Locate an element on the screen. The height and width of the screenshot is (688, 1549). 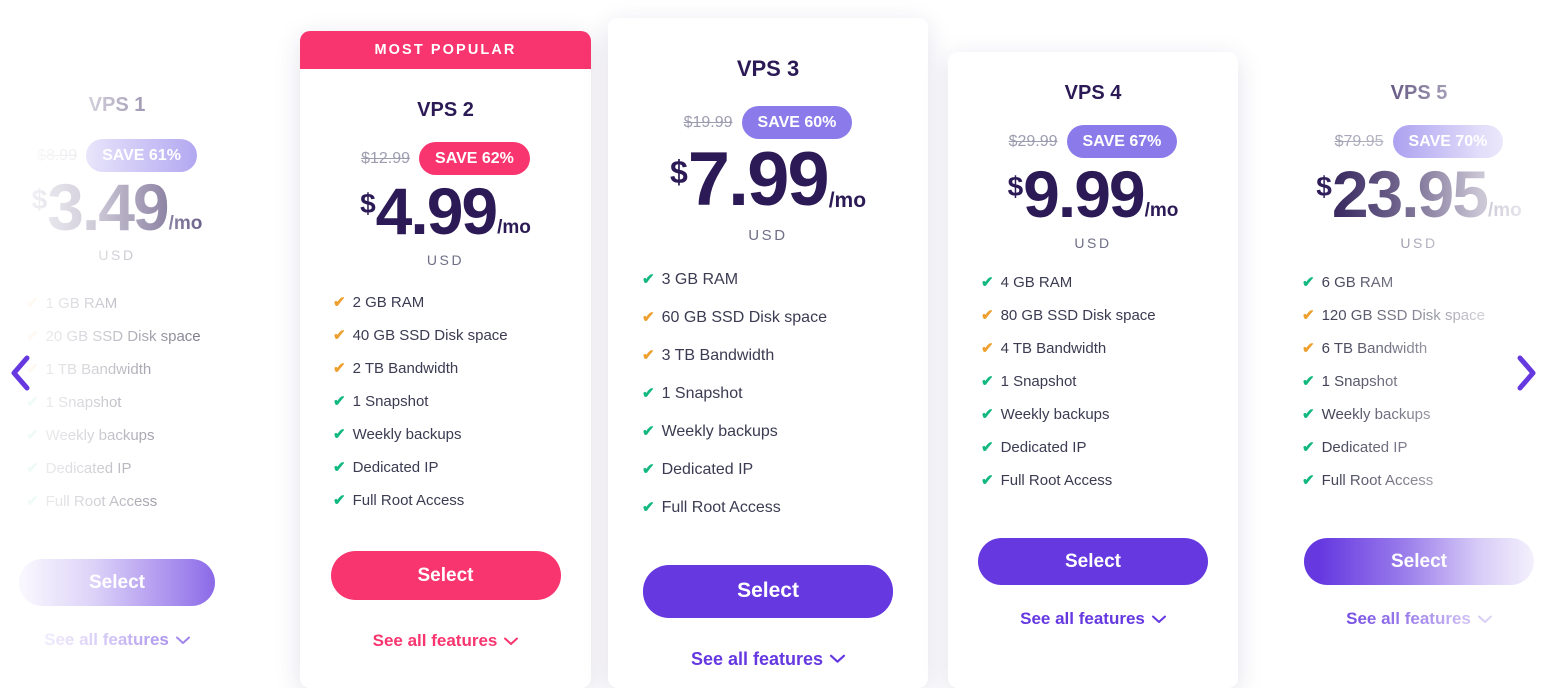
old-price: $8.99 is located at coordinates (57, 155).